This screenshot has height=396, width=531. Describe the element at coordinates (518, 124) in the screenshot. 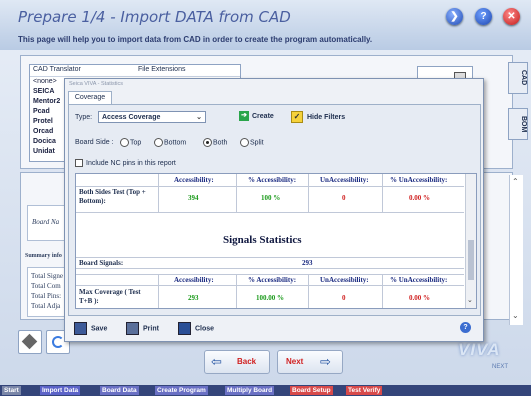

I see `tab-bom: BOM` at that location.